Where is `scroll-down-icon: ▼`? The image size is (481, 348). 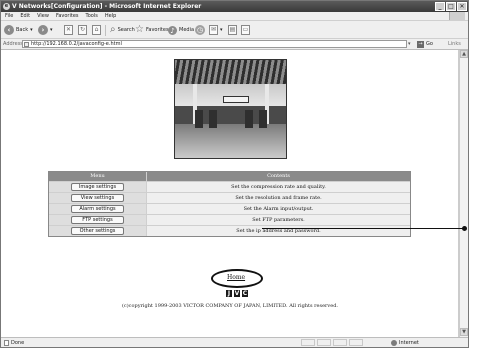
scroll-down-icon: ▼ is located at coordinates (464, 332).